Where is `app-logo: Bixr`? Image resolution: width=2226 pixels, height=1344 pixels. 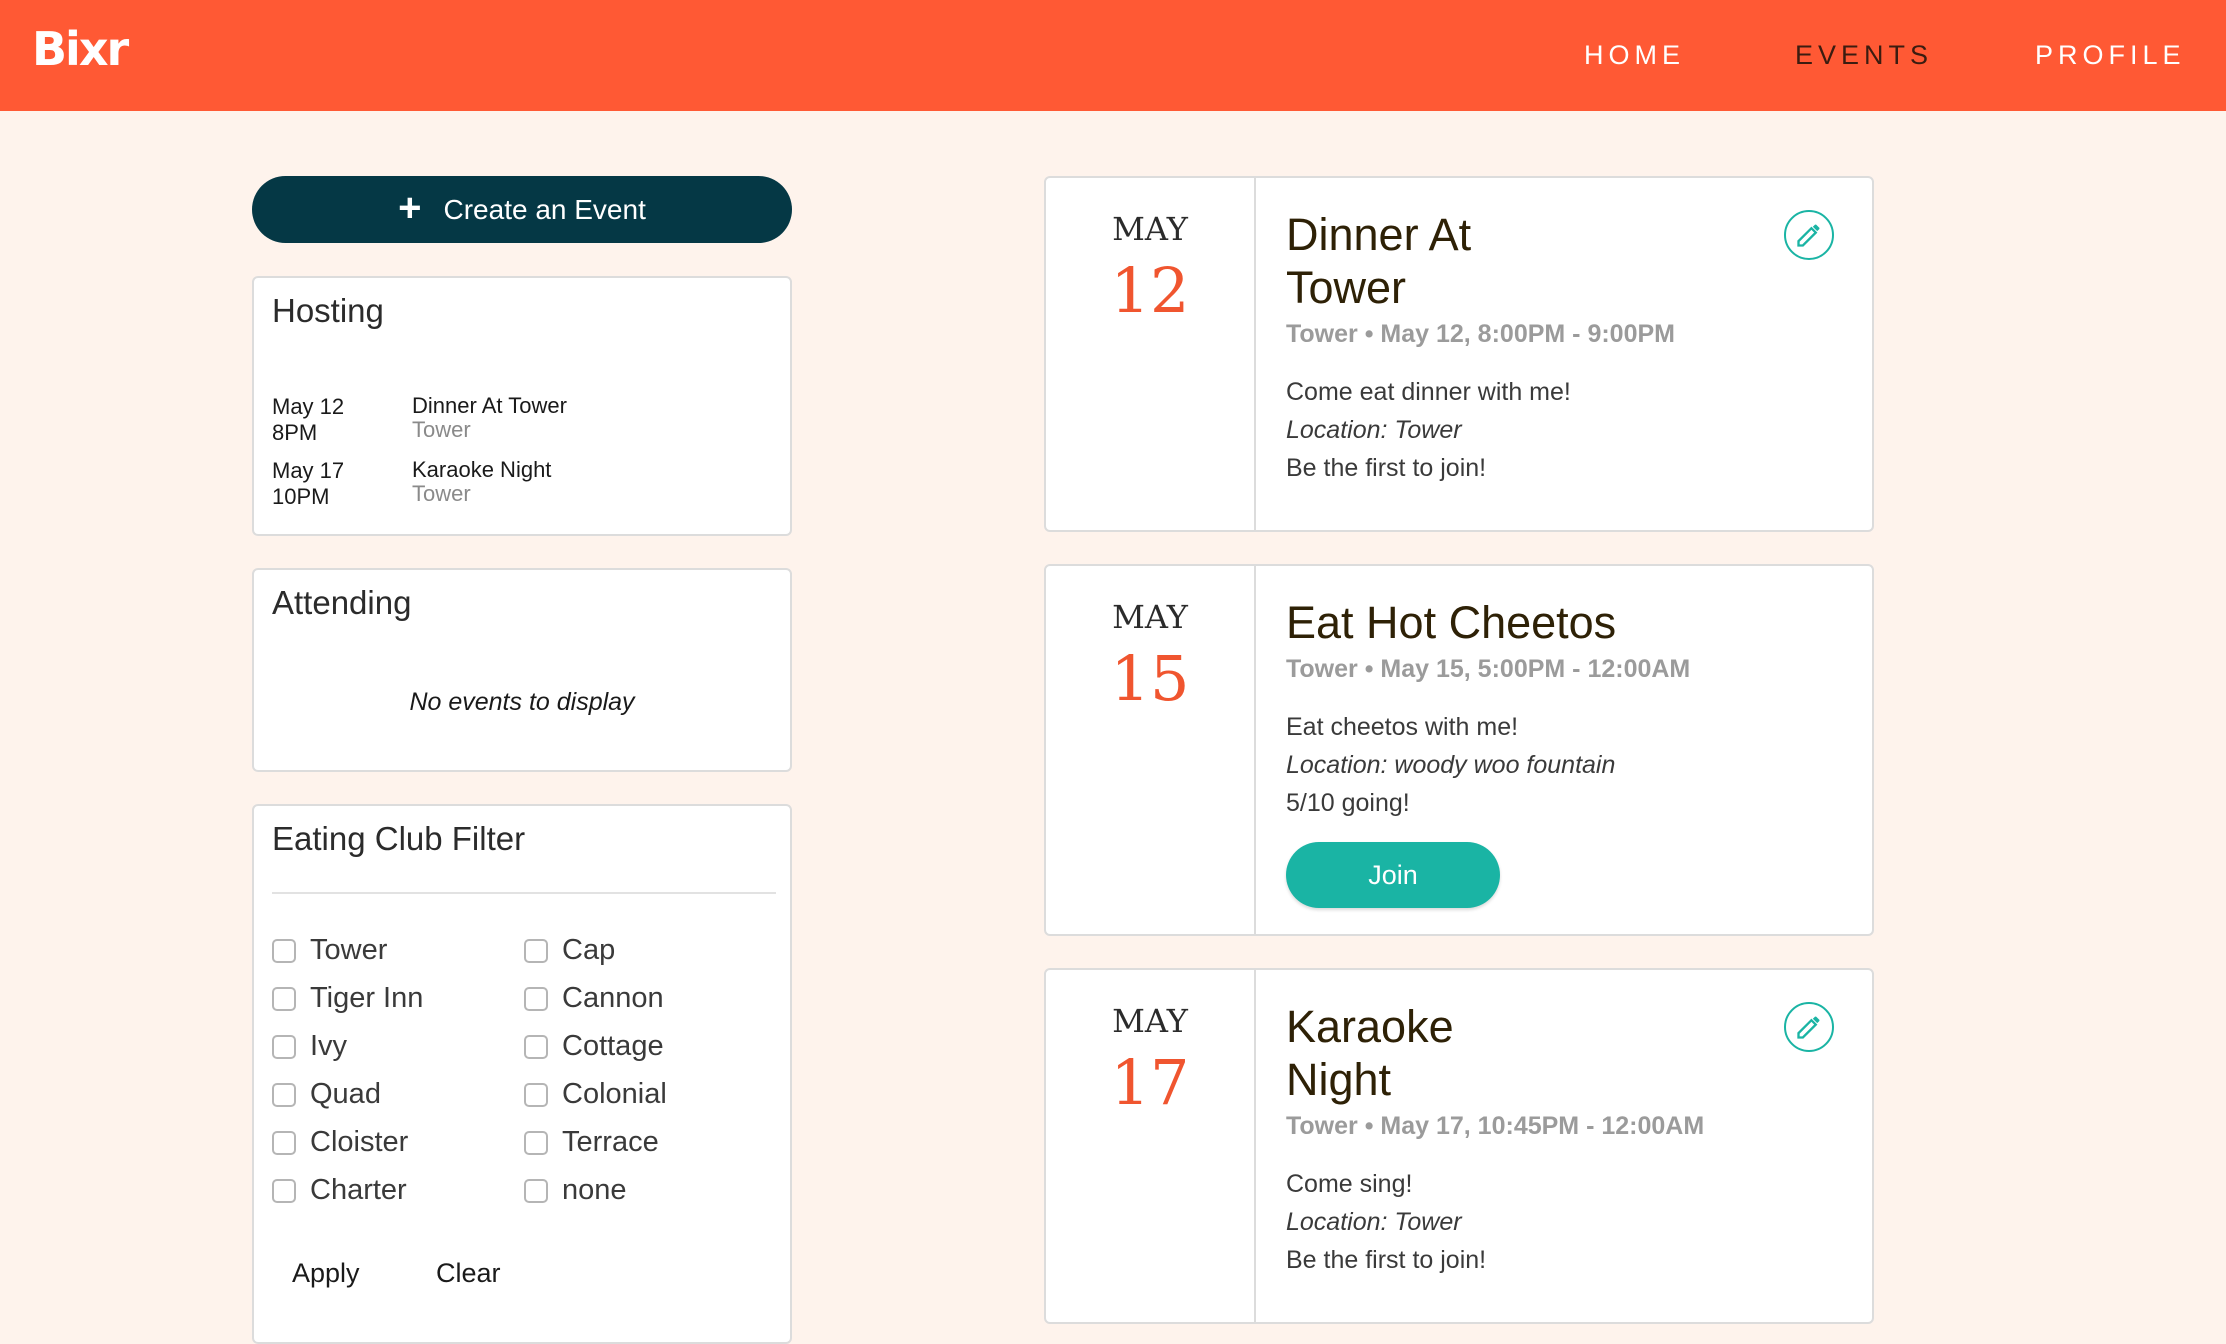
app-logo: Bixr is located at coordinates (80, 49).